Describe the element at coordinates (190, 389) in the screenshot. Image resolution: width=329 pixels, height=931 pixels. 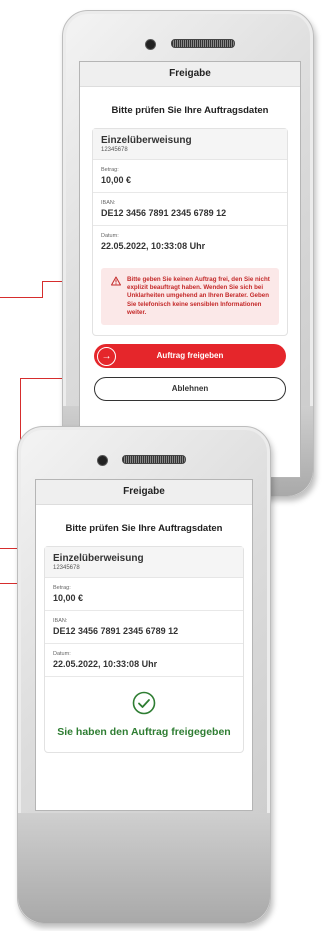
I see `reject-button: Ablehnen` at that location.